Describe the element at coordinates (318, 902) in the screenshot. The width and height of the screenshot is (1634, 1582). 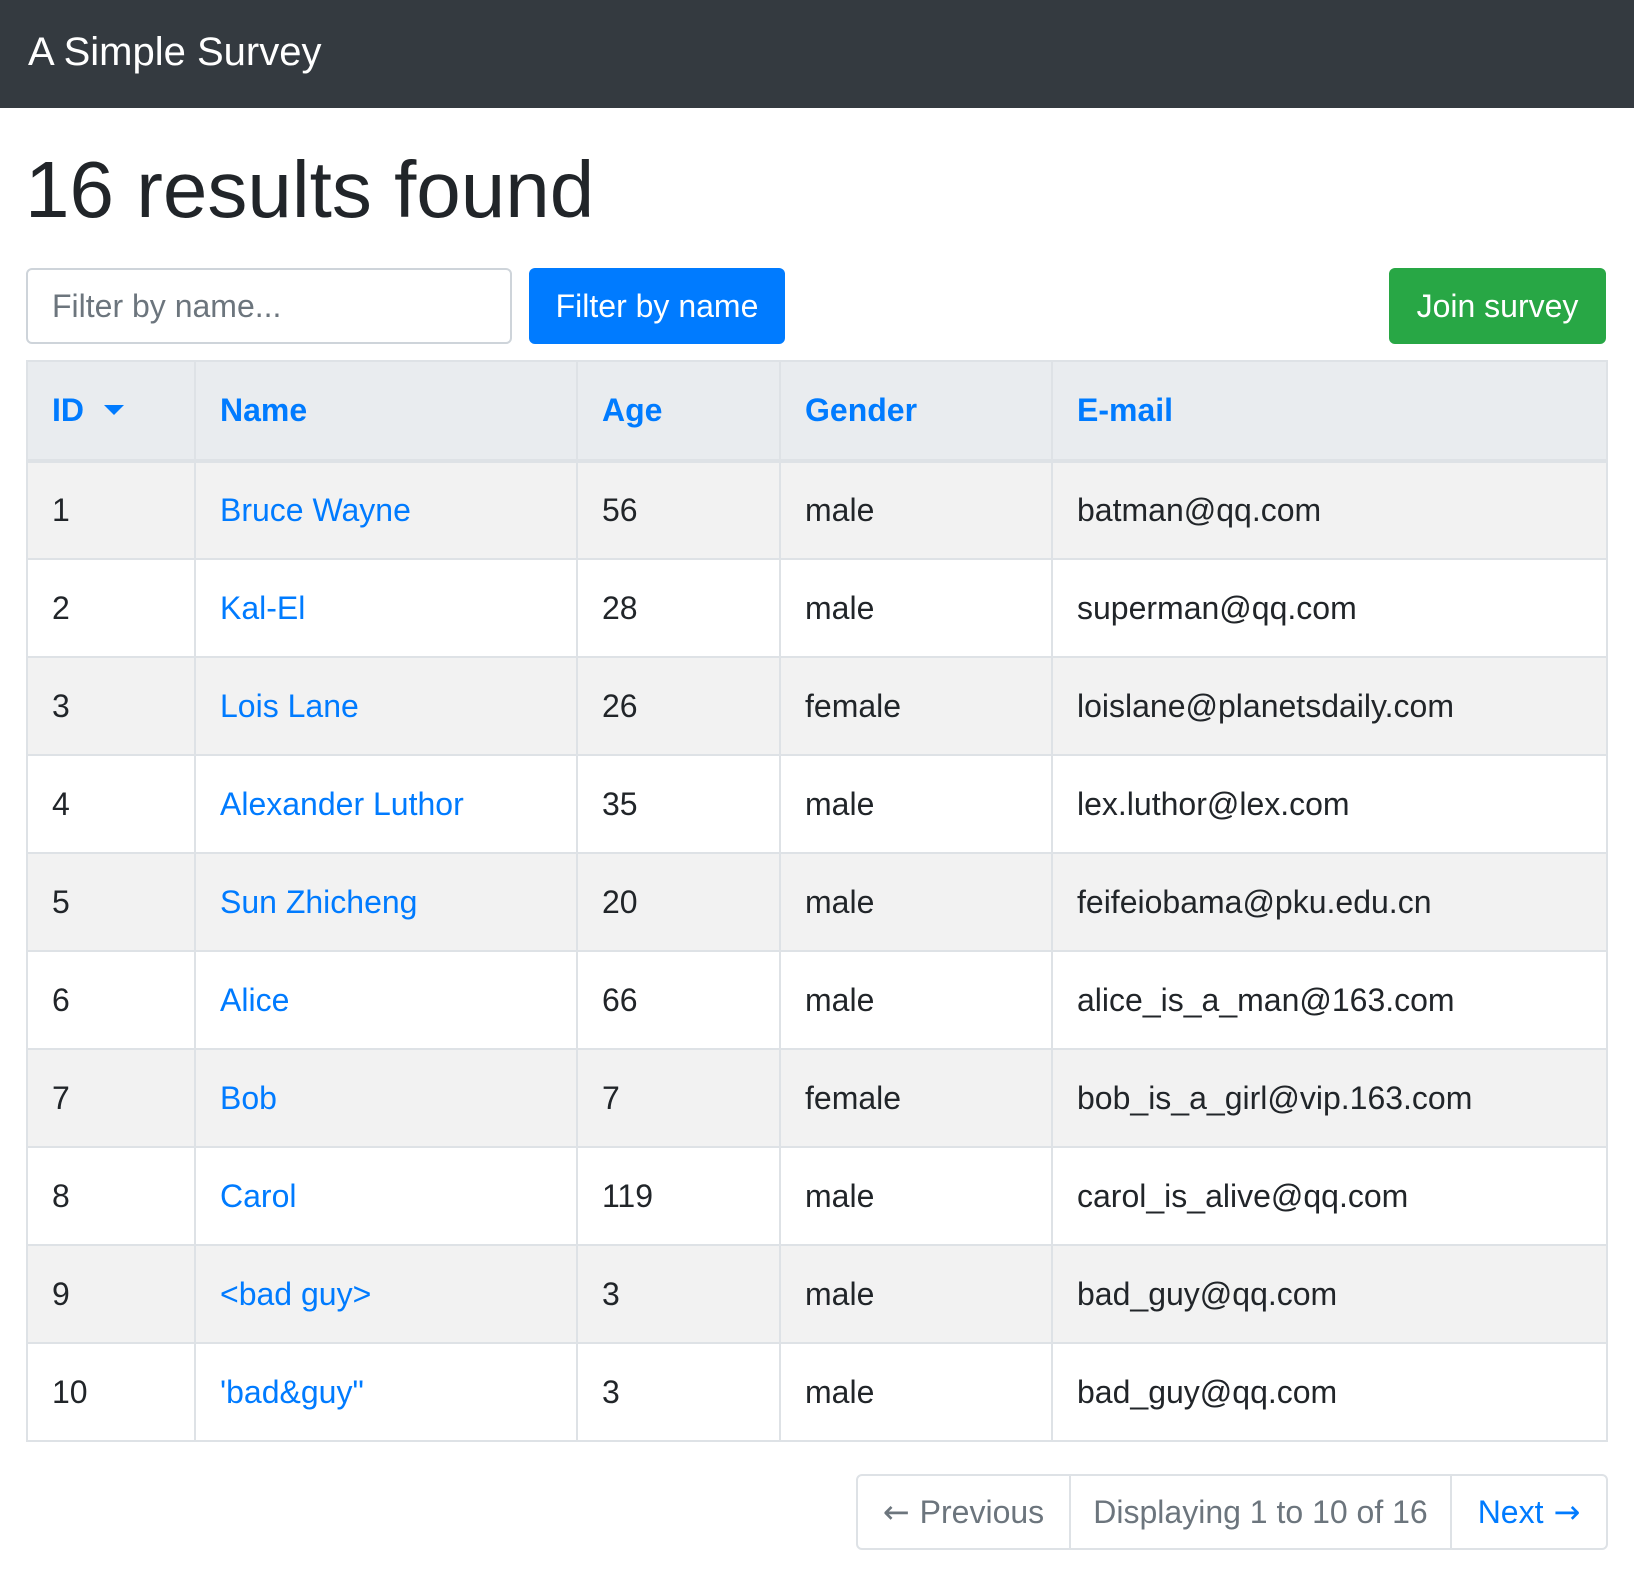
I see `name-link: Sun Zhicheng` at that location.